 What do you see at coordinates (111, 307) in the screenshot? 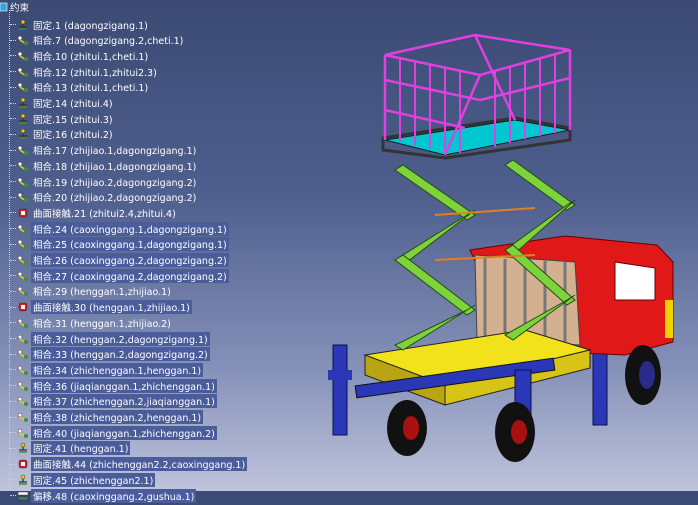
I see `constraint-label: 曲面接触.30 (henggan.1,zhijiao.1)` at bounding box center [111, 307].